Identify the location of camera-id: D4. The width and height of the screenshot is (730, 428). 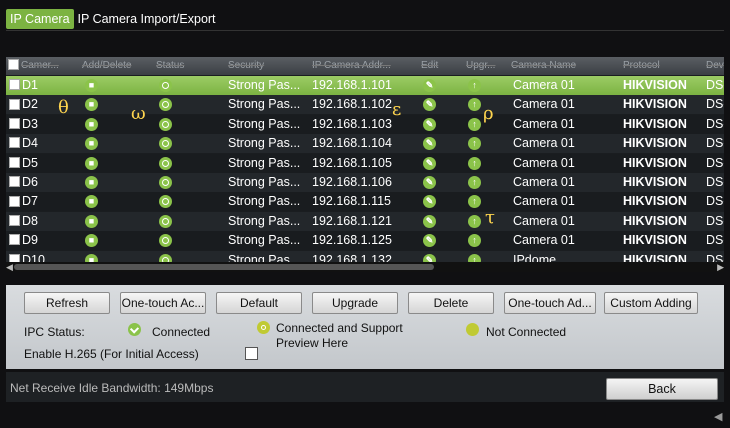
(30, 143).